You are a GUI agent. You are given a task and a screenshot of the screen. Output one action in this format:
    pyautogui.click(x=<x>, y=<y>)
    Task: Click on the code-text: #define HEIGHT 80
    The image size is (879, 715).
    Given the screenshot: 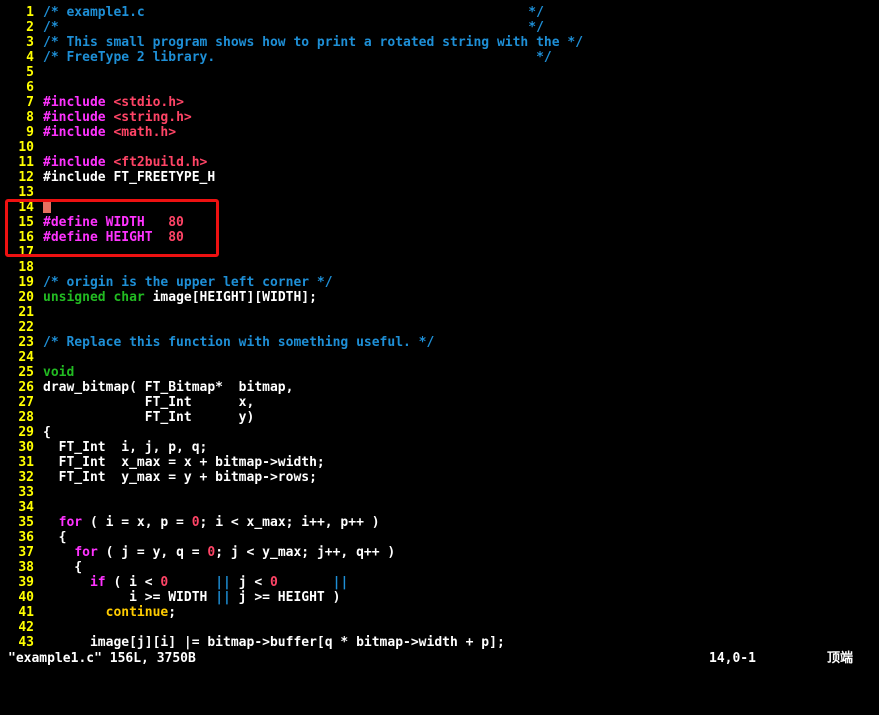 What is the action you would take?
    pyautogui.click(x=113, y=237)
    